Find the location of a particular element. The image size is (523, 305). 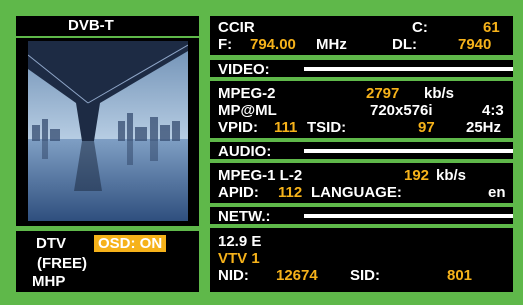

vpid-value: 111 is located at coordinates (286, 127).